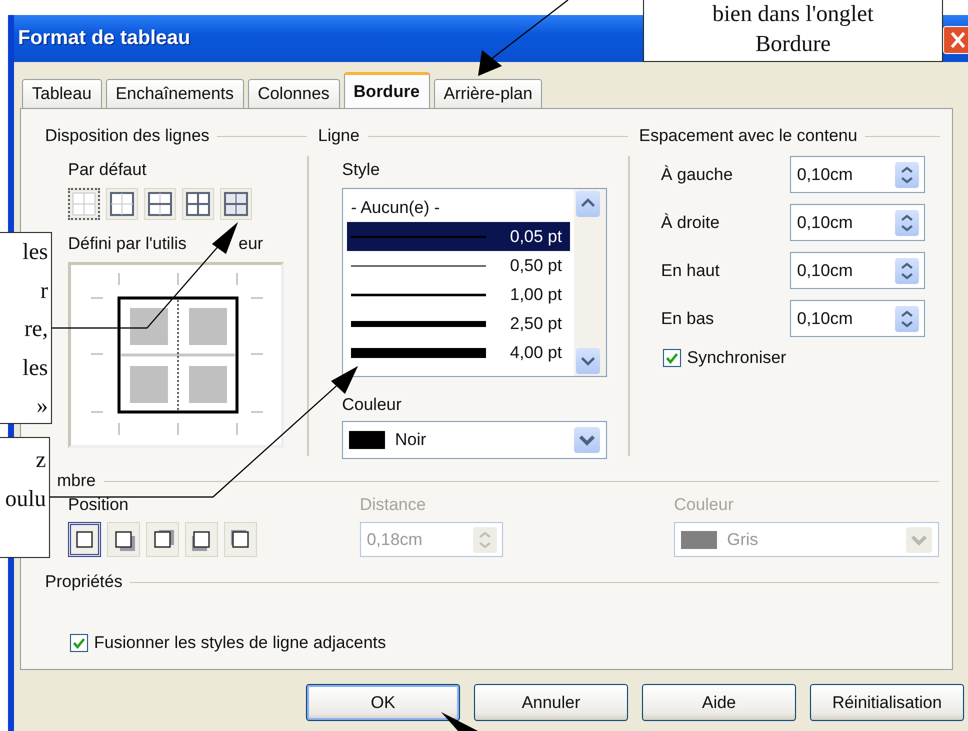 The image size is (968, 731). Describe the element at coordinates (175, 93) in the screenshot. I see `tab: Enchaînements` at that location.